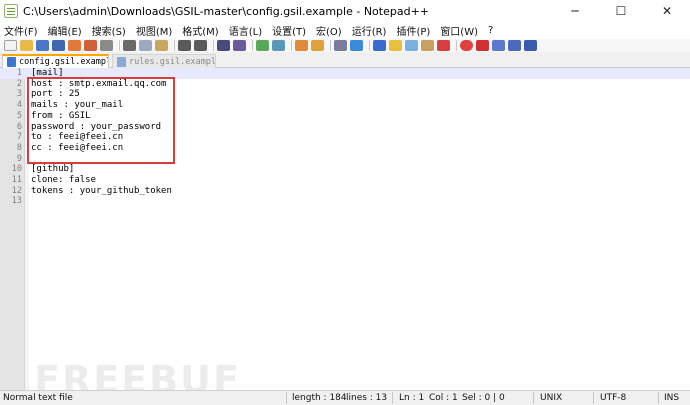  What do you see at coordinates (245, 30) in the screenshot?
I see `menu-language: 语言(L)` at bounding box center [245, 30].